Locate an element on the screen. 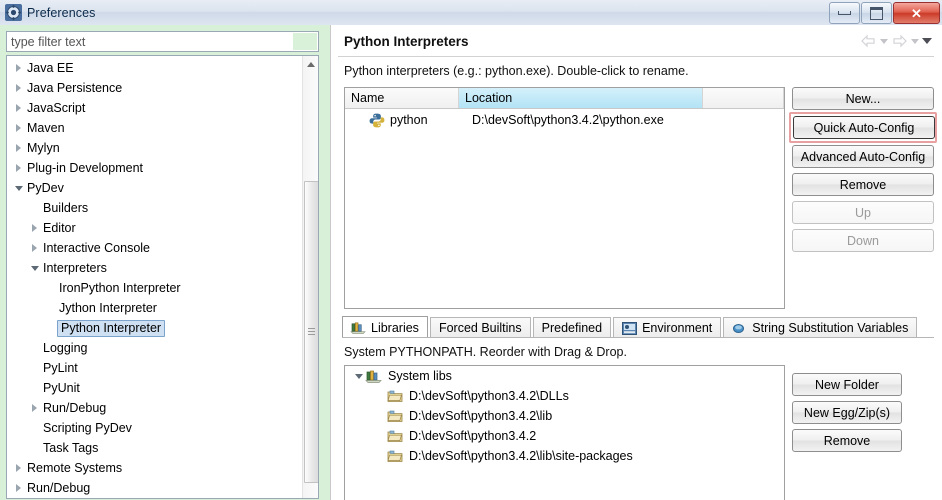 The height and width of the screenshot is (500, 942). tree-item-java-ee: Java EE is located at coordinates (155, 68).